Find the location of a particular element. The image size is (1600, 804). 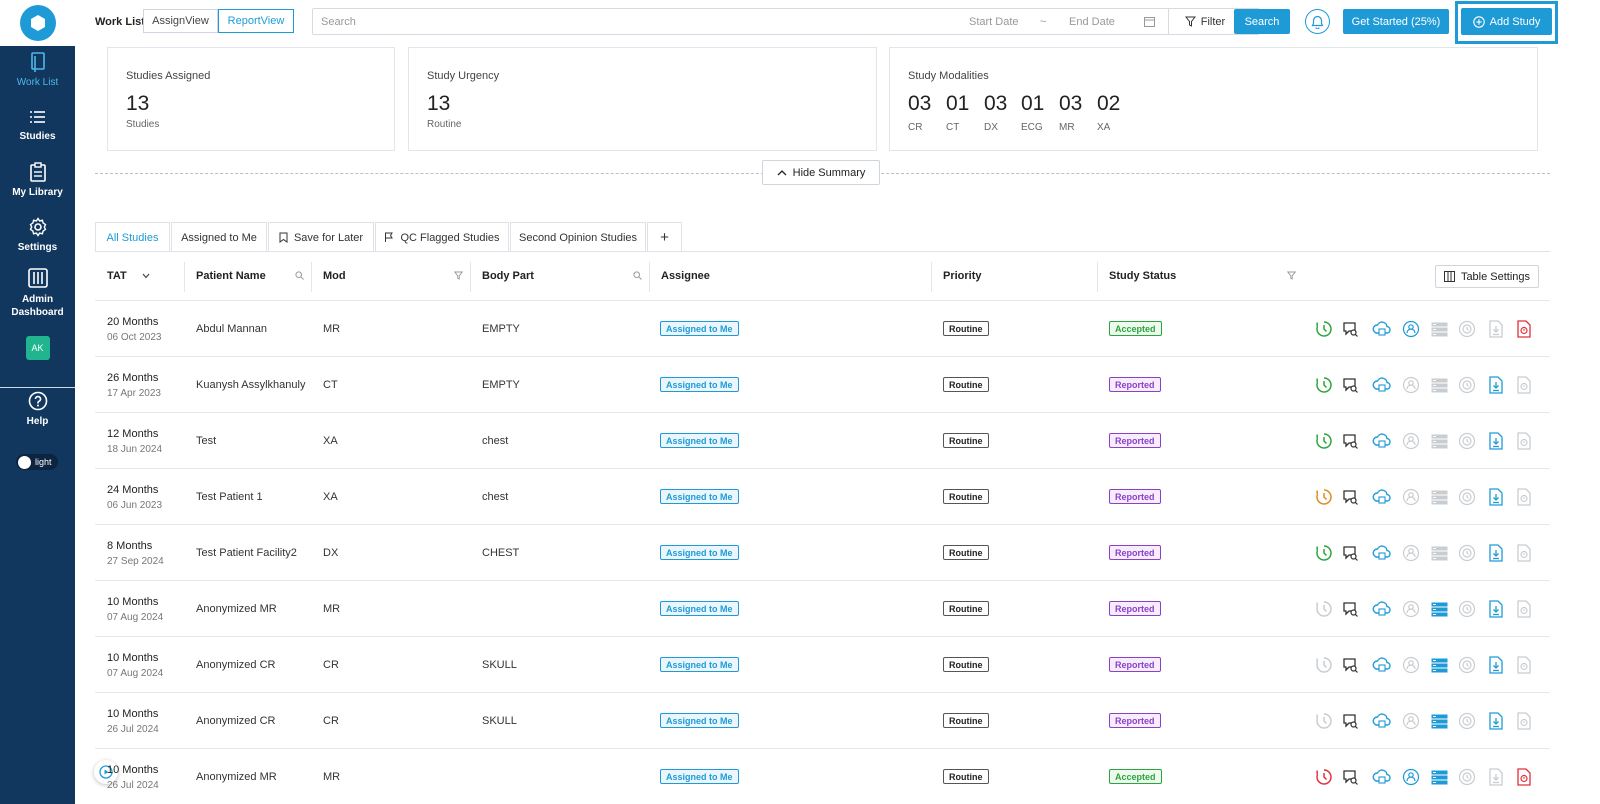

patient-name: Kuanysh Assylkhanuly is located at coordinates (250, 385).